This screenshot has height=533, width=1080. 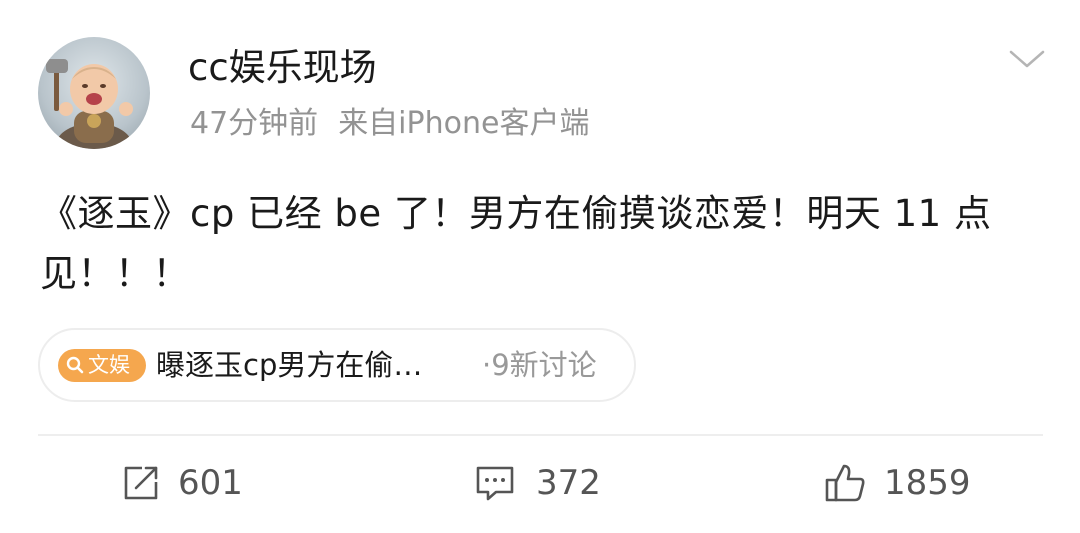 I want to click on topic-card: 文娱 曝逐玉cp男方在偷… ·9新讨论, so click(x=337, y=365).